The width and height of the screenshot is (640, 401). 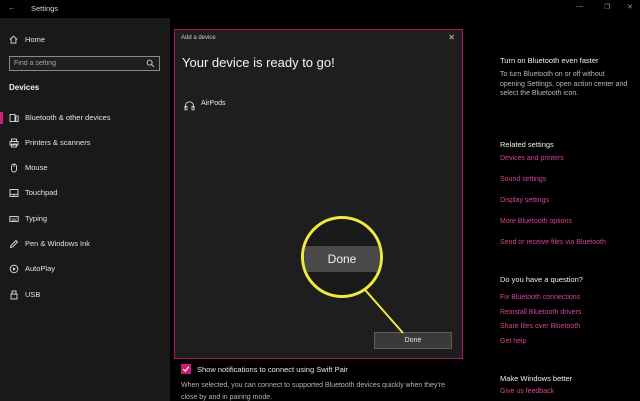 I want to click on link-get-help: Get help, so click(x=513, y=341).